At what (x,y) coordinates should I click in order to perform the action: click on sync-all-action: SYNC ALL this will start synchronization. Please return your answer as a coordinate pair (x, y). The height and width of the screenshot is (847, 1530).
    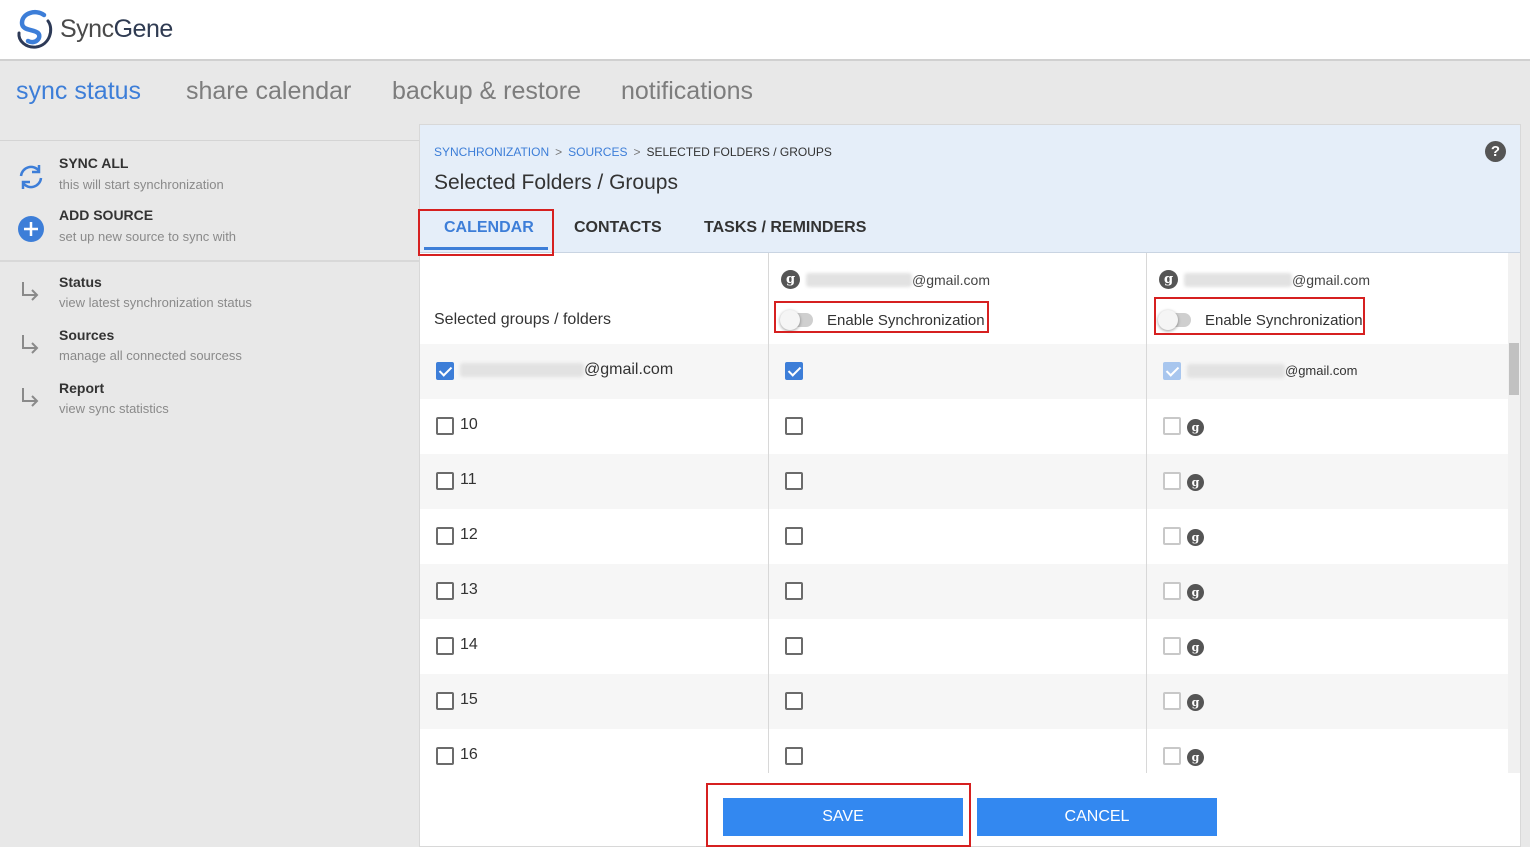
    Looking at the image, I should click on (209, 180).